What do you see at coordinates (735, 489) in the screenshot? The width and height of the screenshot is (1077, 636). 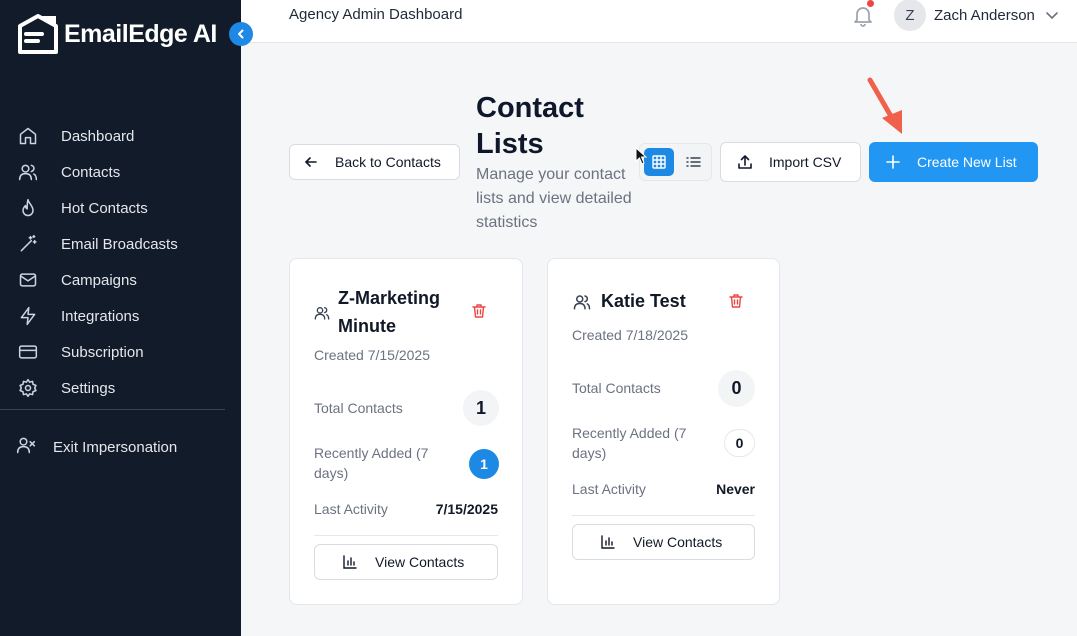 I see `last-activity-value: Never` at bounding box center [735, 489].